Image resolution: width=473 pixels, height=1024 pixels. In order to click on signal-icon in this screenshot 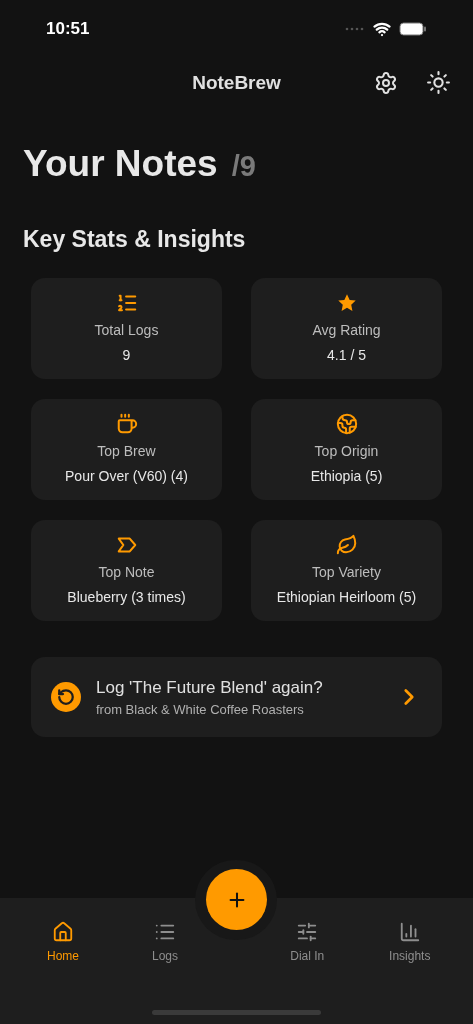, I will do `click(355, 29)`.